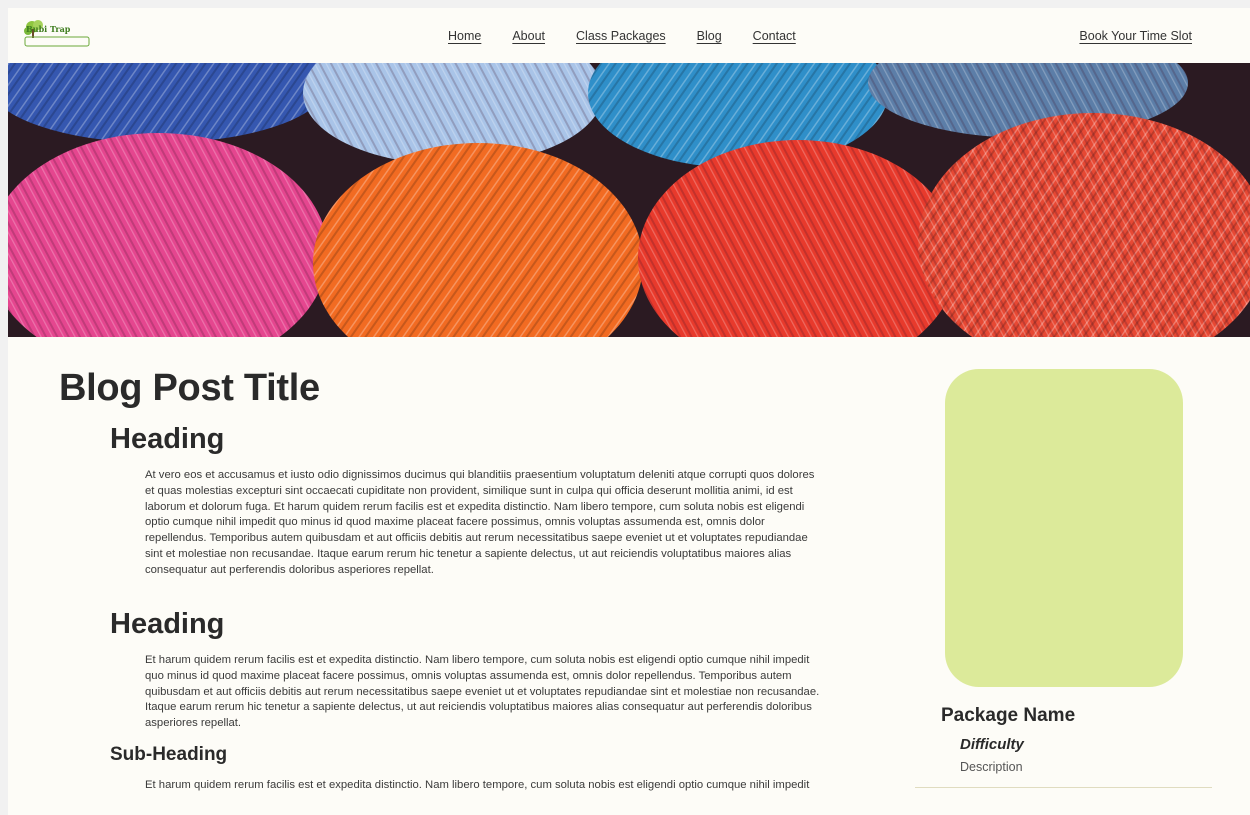 This screenshot has width=1250, height=815. What do you see at coordinates (528, 36) in the screenshot?
I see `nav-about-link: About` at bounding box center [528, 36].